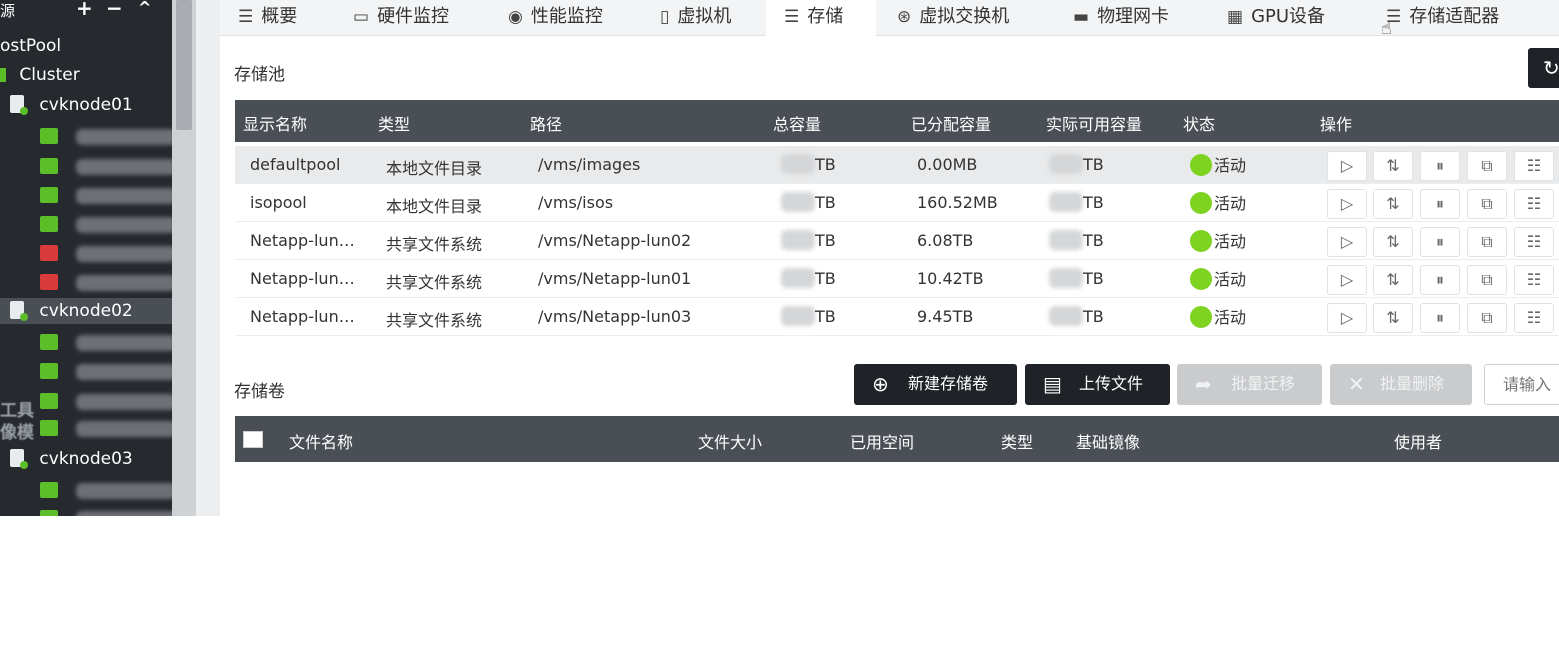 This screenshot has width=1559, height=648. Describe the element at coordinates (278, 202) in the screenshot. I see `pool-name: isopool` at that location.